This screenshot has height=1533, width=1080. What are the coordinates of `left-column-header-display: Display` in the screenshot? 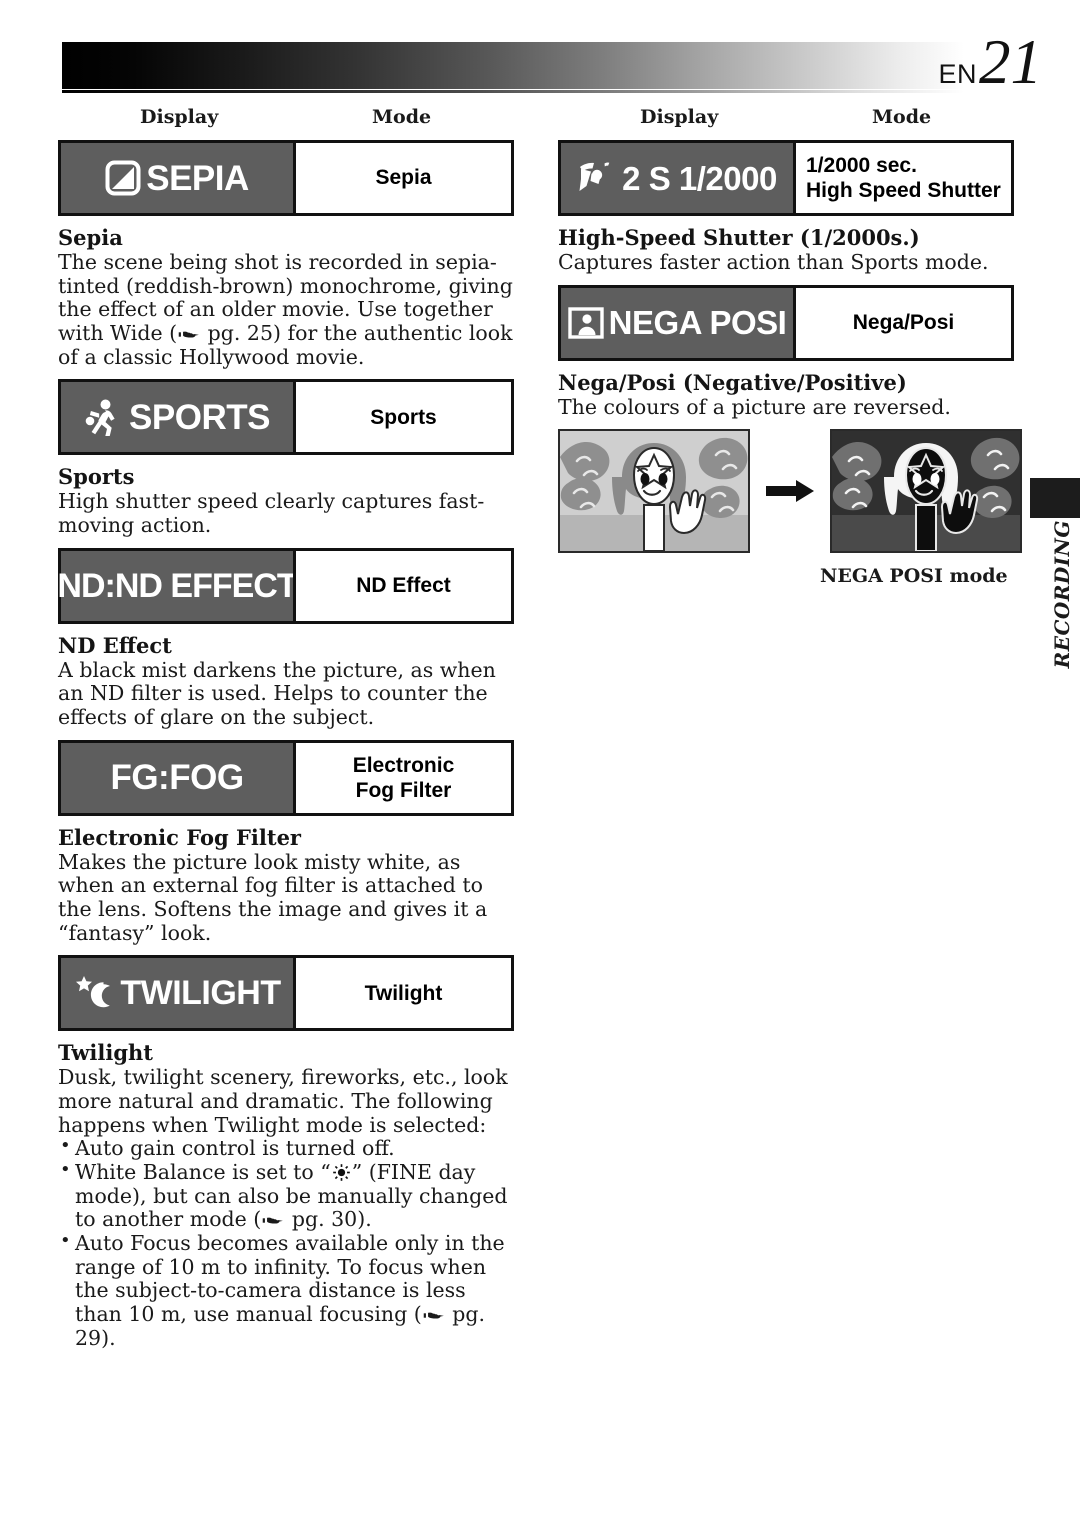 It's located at (179, 117).